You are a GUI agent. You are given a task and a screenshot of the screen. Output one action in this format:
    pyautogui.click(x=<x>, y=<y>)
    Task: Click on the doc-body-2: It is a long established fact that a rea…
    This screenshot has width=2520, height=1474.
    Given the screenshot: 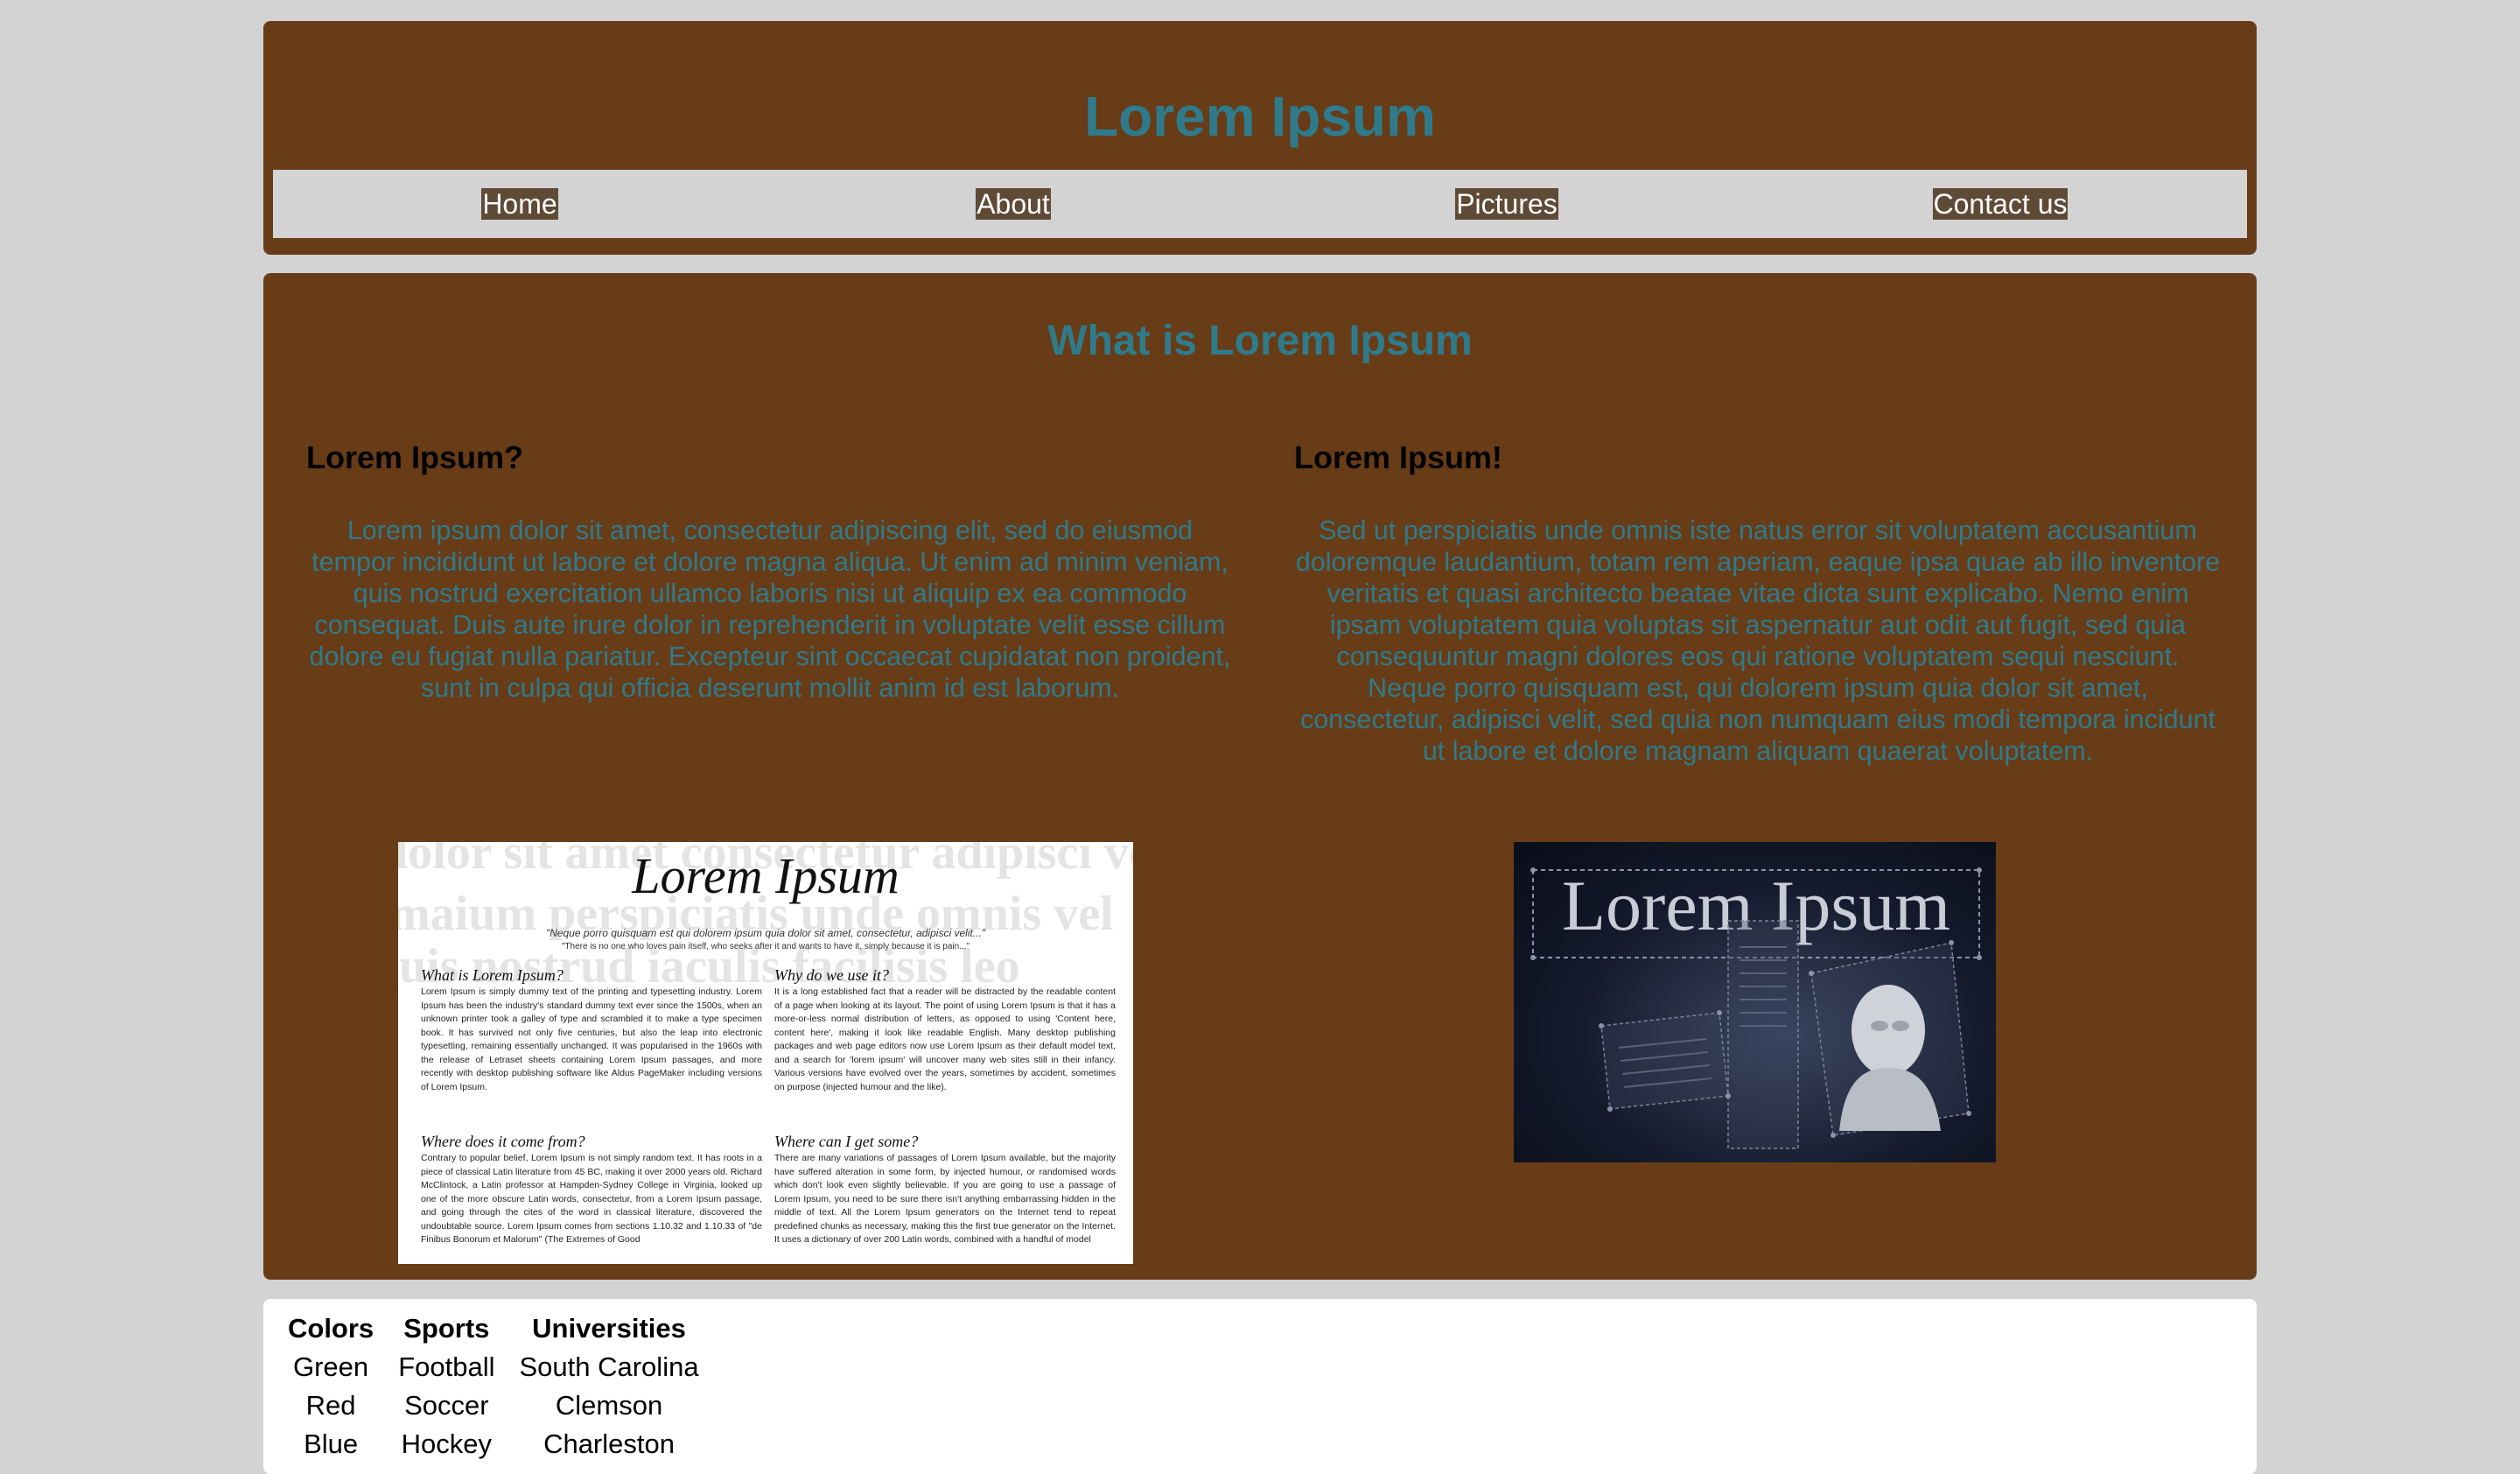 What is the action you would take?
    pyautogui.click(x=945, y=1039)
    